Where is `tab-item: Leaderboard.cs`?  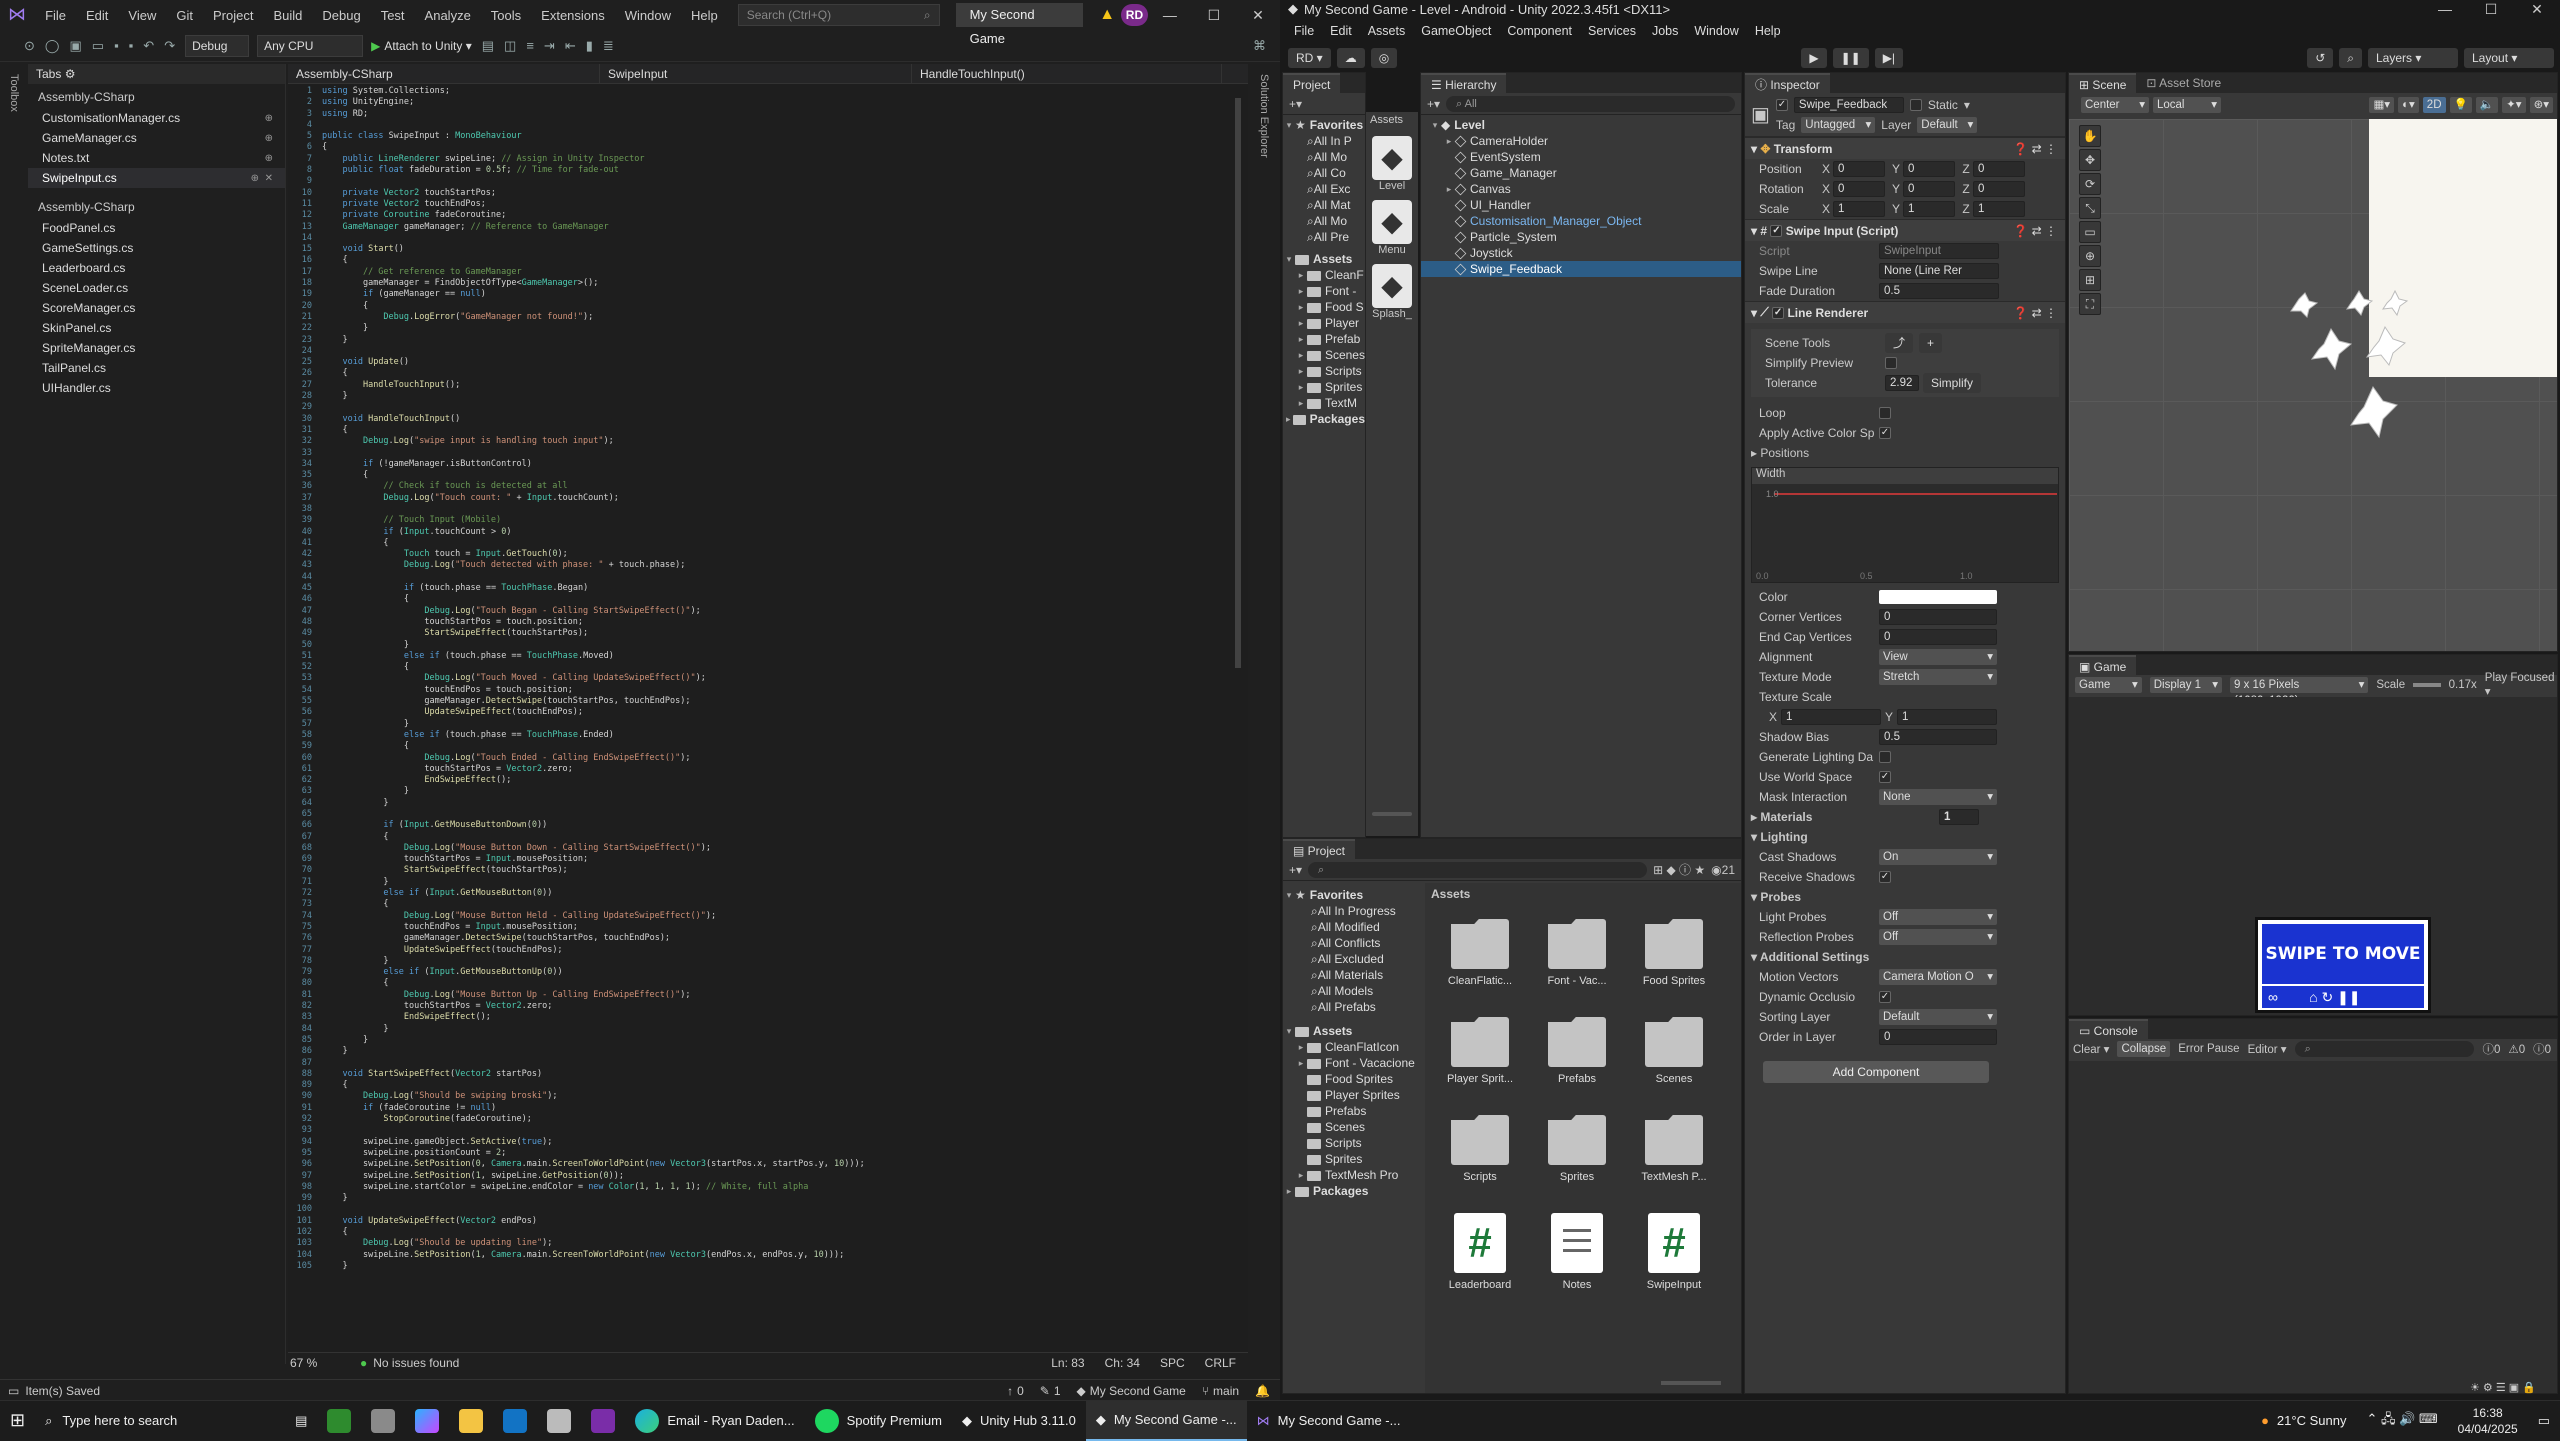
tab-item: Leaderboard.cs is located at coordinates (156, 268).